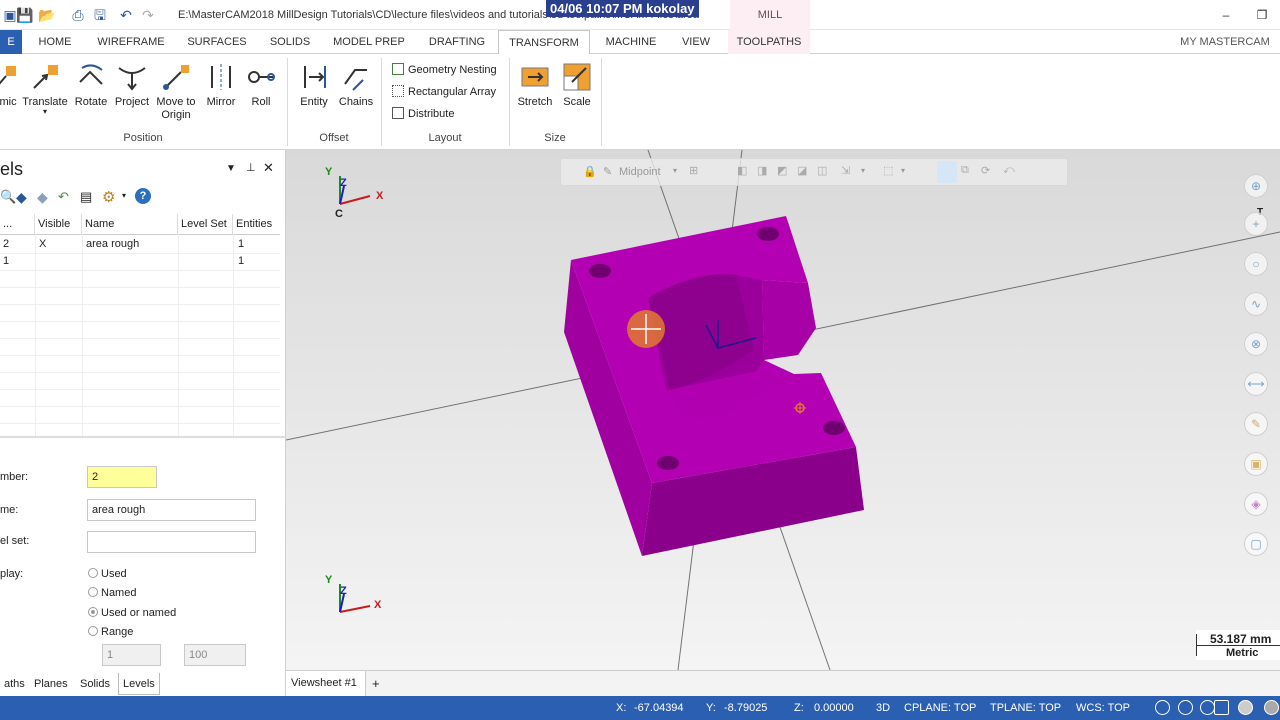 The height and width of the screenshot is (720, 1280). What do you see at coordinates (535, 83) in the screenshot?
I see `stretch-button: Stretch` at bounding box center [535, 83].